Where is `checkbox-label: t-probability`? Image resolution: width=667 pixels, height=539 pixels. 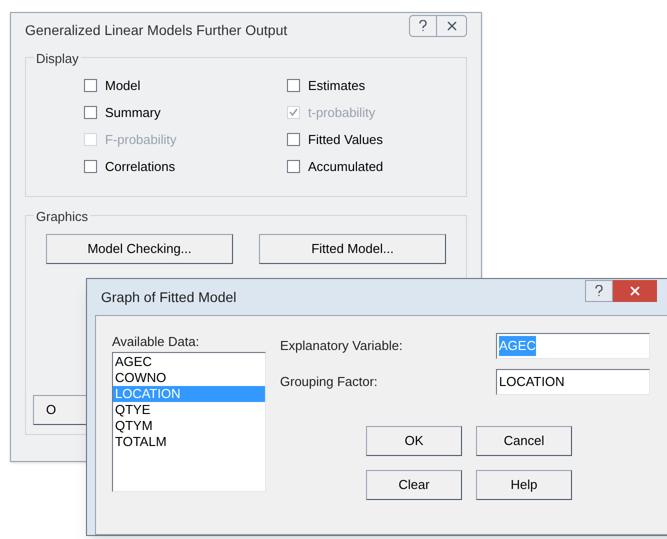 checkbox-label: t-probability is located at coordinates (342, 113).